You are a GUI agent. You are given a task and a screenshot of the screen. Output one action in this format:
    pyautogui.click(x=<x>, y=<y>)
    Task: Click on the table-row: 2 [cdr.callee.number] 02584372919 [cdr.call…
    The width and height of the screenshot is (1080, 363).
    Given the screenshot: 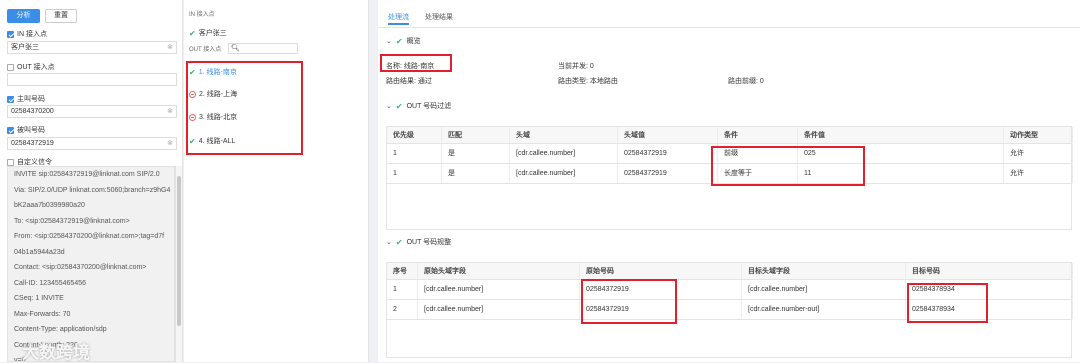 What is the action you would take?
    pyautogui.click(x=730, y=310)
    